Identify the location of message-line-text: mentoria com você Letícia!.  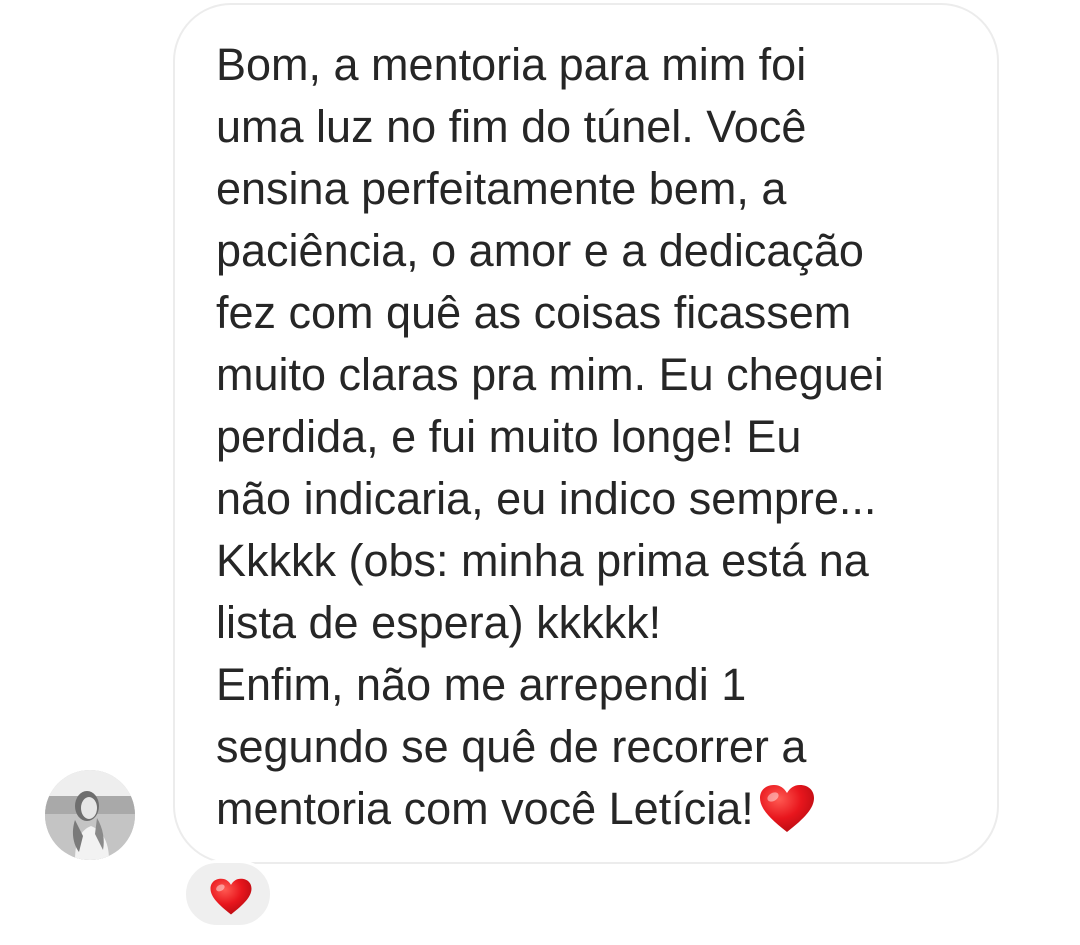
(485, 808).